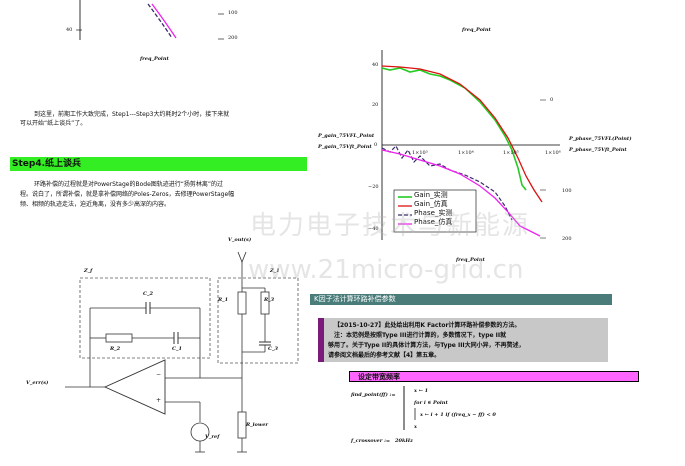  What do you see at coordinates (119, 338) in the screenshot?
I see `r2-resistor` at bounding box center [119, 338].